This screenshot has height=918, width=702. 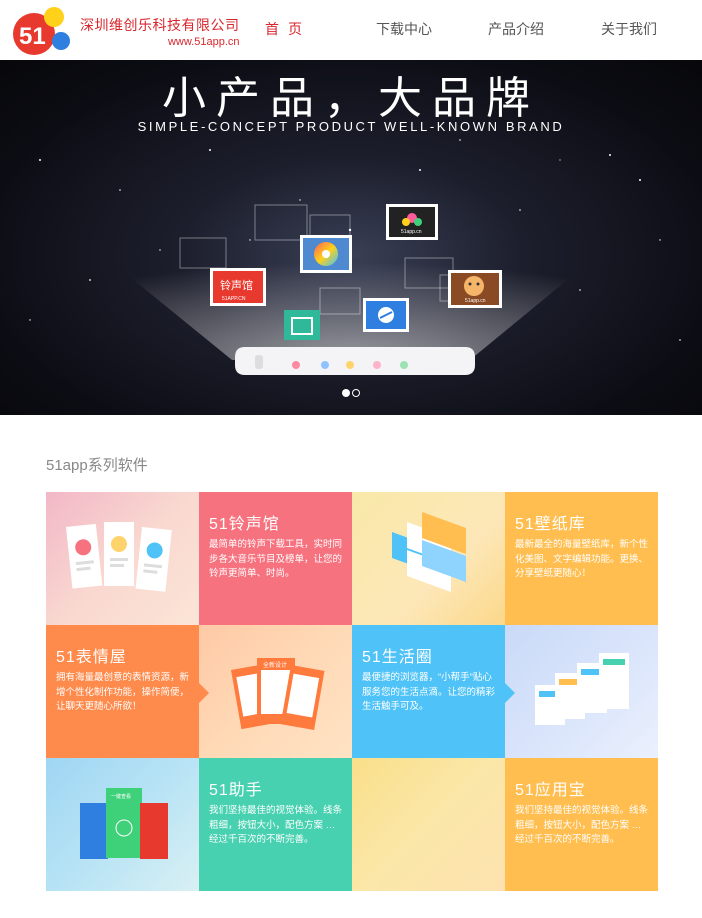 I want to click on assistant-phone-label: 一键查看, so click(x=121, y=796).